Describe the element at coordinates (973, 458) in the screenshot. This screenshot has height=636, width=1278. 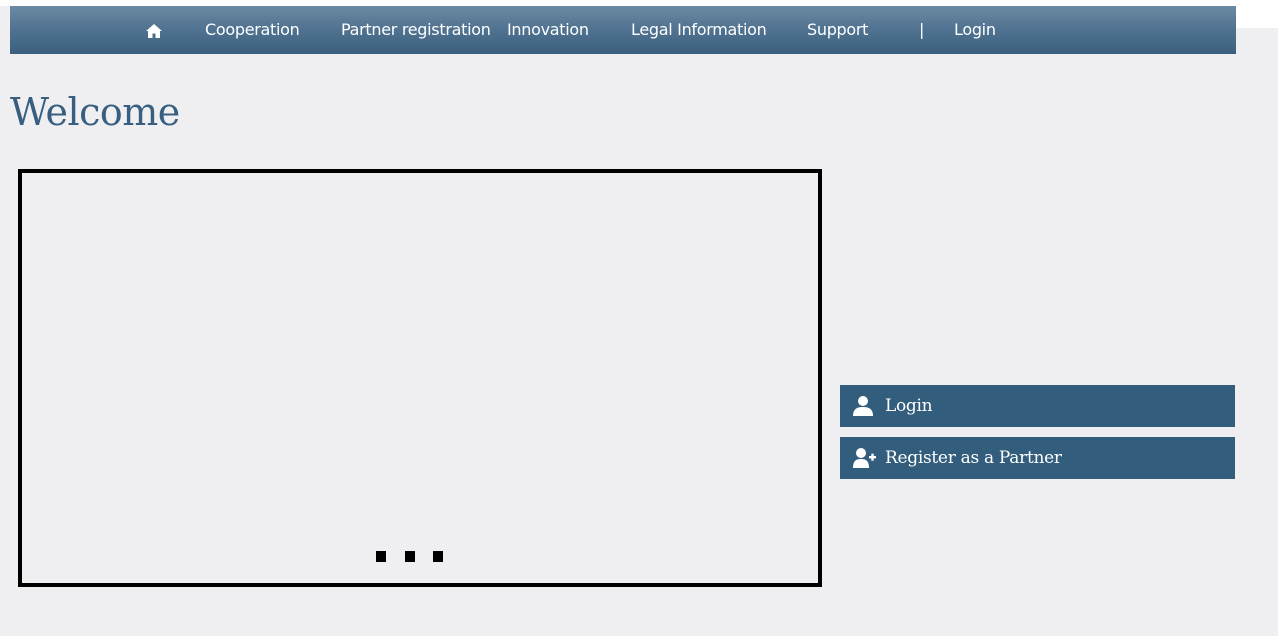
I see `register-partner-button-label: Register as a Partner` at that location.